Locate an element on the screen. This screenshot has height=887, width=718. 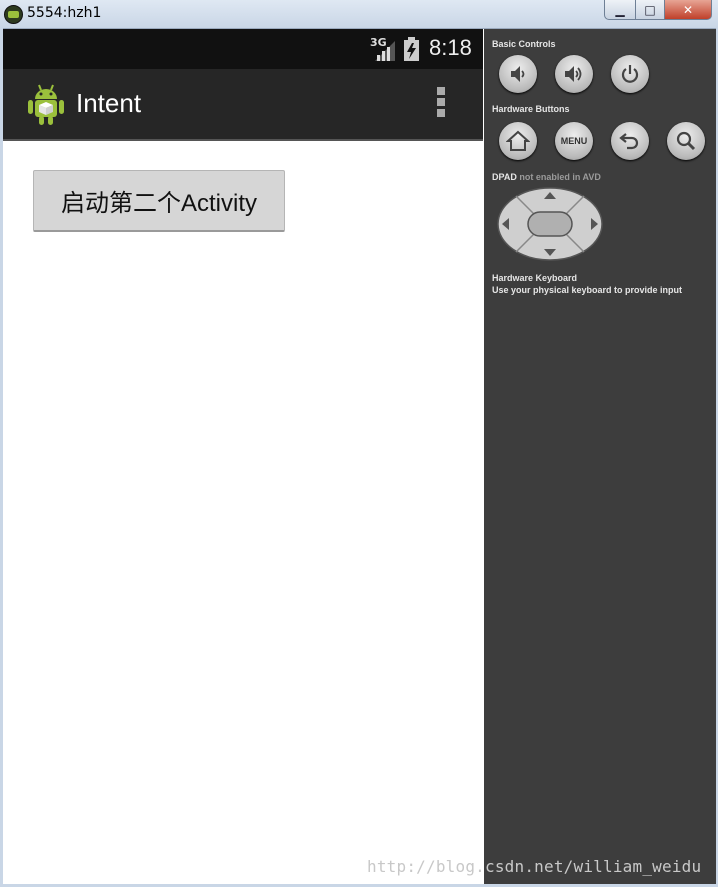
volume-up-icon is located at coordinates (573, 74).